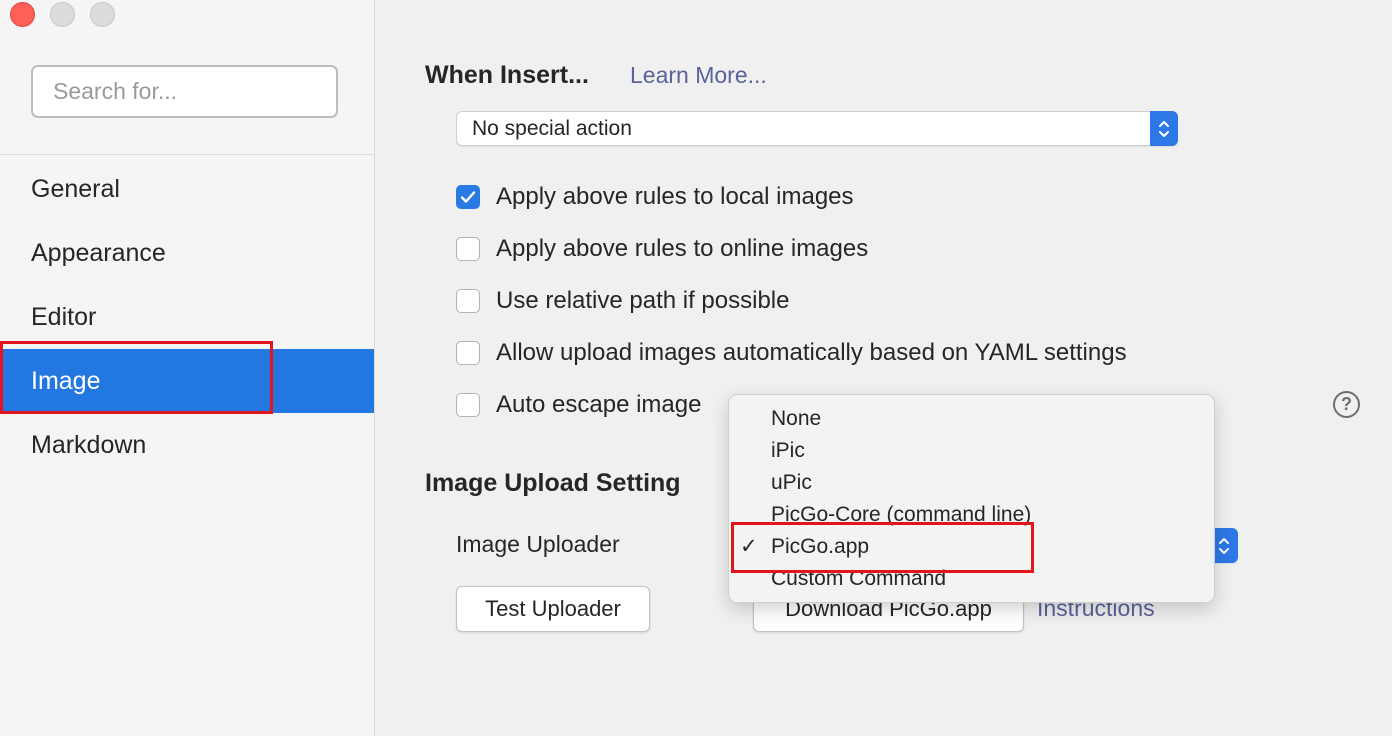 This screenshot has height=736, width=1392. Describe the element at coordinates (552, 128) in the screenshot. I see `insert-action-value: No special action` at that location.